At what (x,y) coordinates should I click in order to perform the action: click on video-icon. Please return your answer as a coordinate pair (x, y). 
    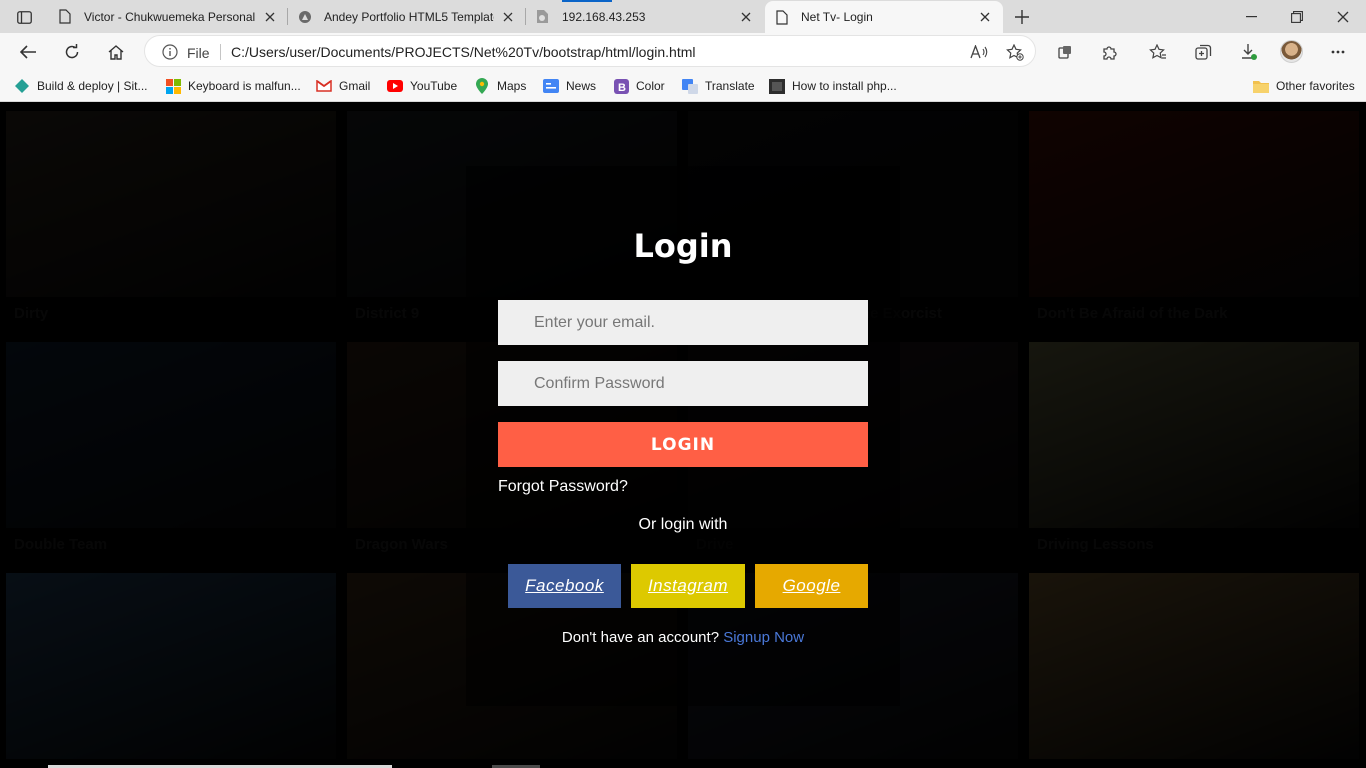
    Looking at the image, I should click on (777, 86).